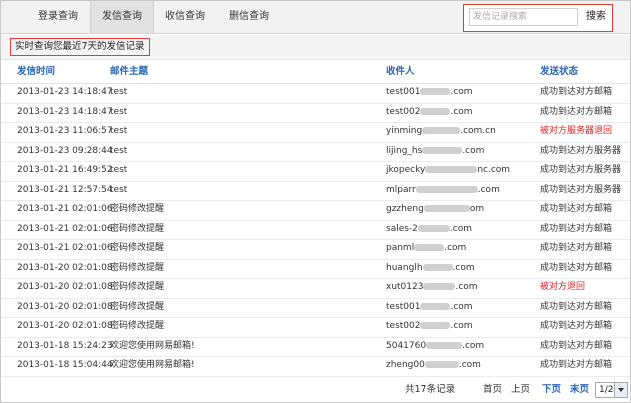  Describe the element at coordinates (494, 170) in the screenshot. I see `recipient-suffix: nc.com` at that location.